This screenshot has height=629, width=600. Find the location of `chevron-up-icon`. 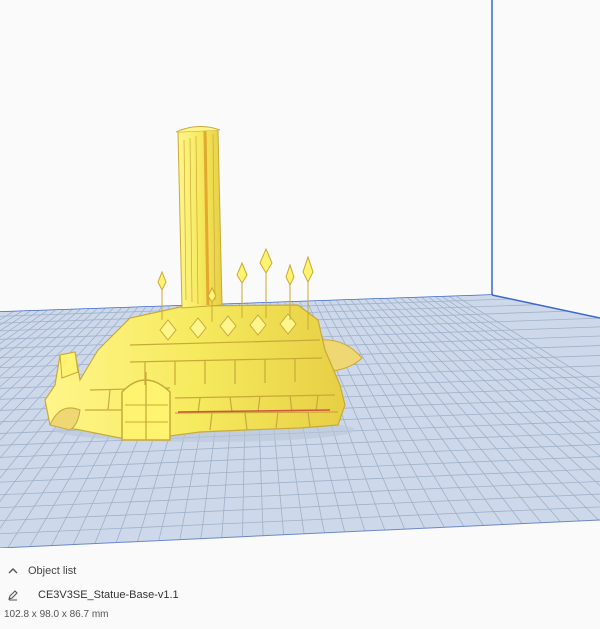

chevron-up-icon is located at coordinates (13, 571).